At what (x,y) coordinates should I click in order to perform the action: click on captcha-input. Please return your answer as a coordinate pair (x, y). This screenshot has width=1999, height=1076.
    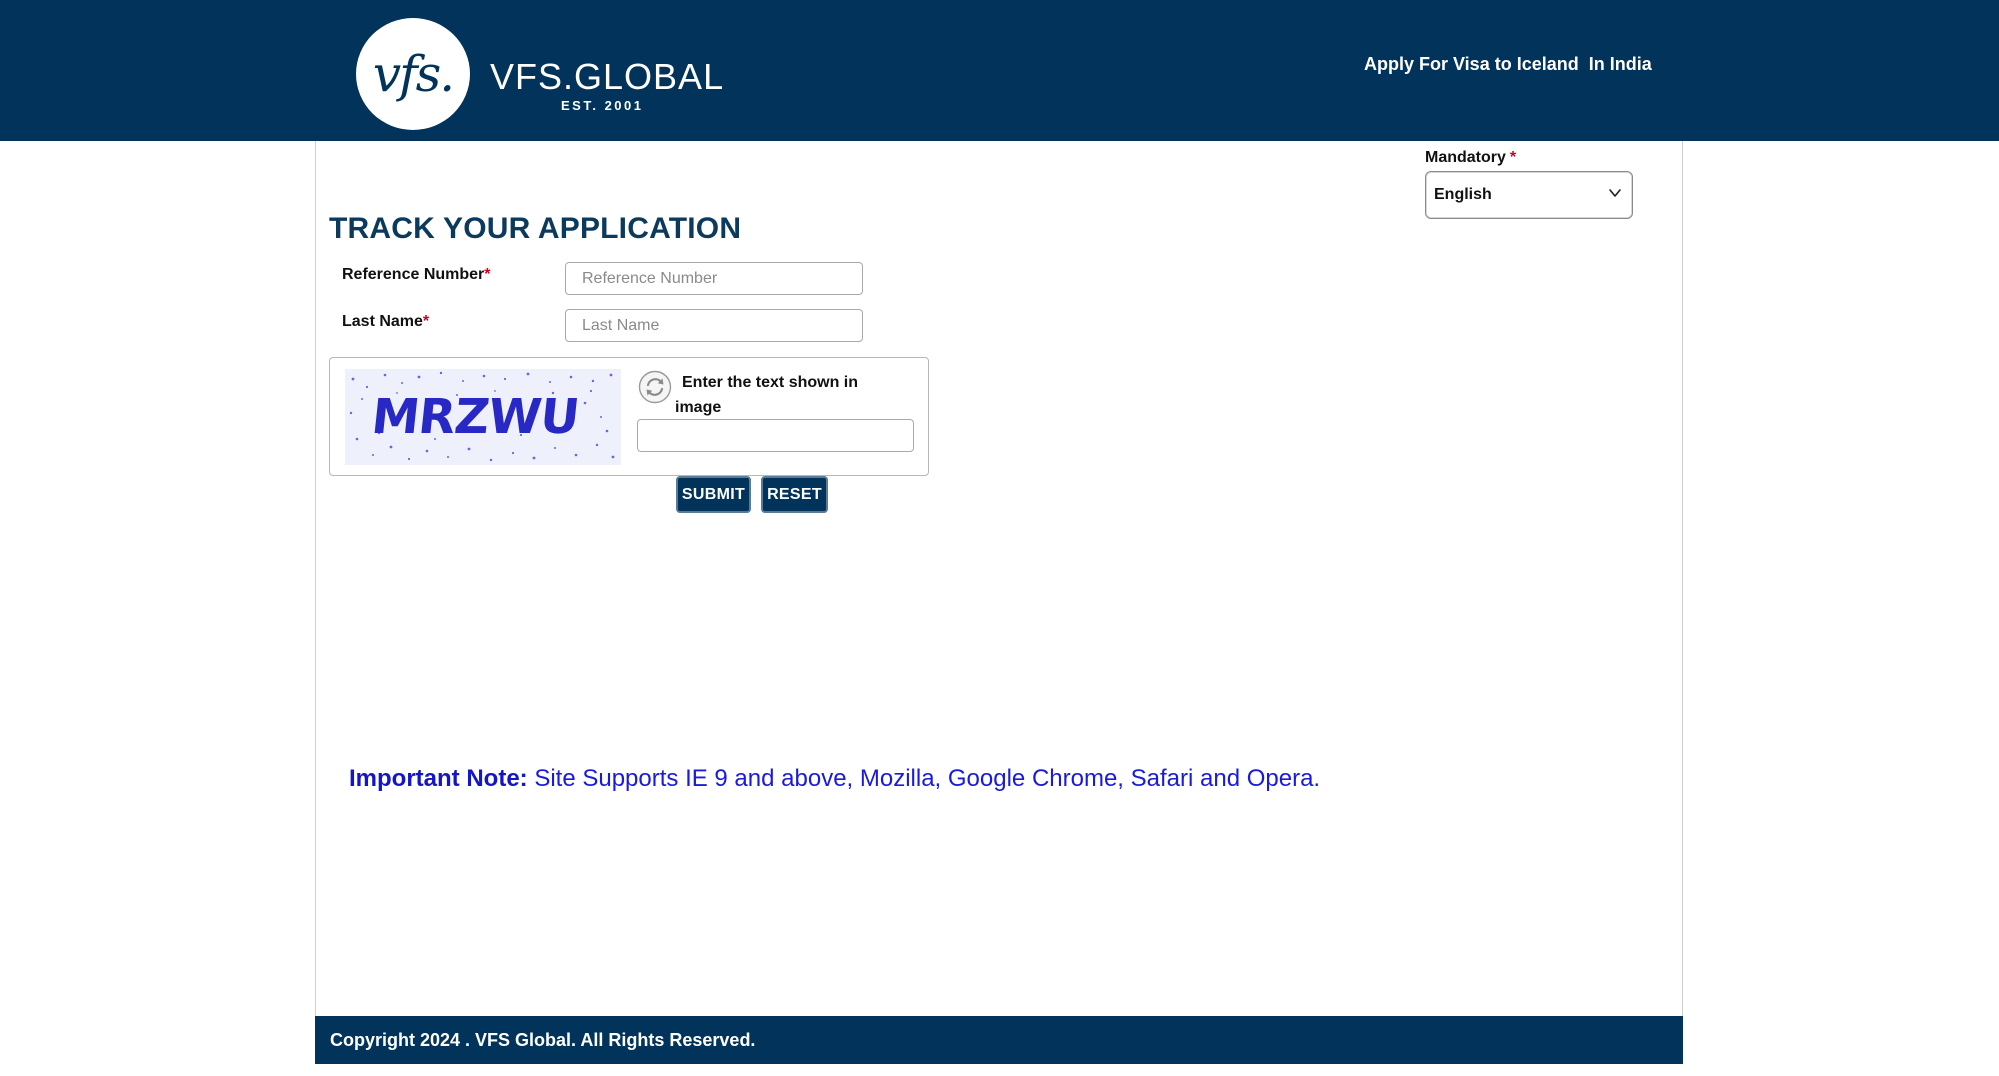
    Looking at the image, I should click on (775, 435).